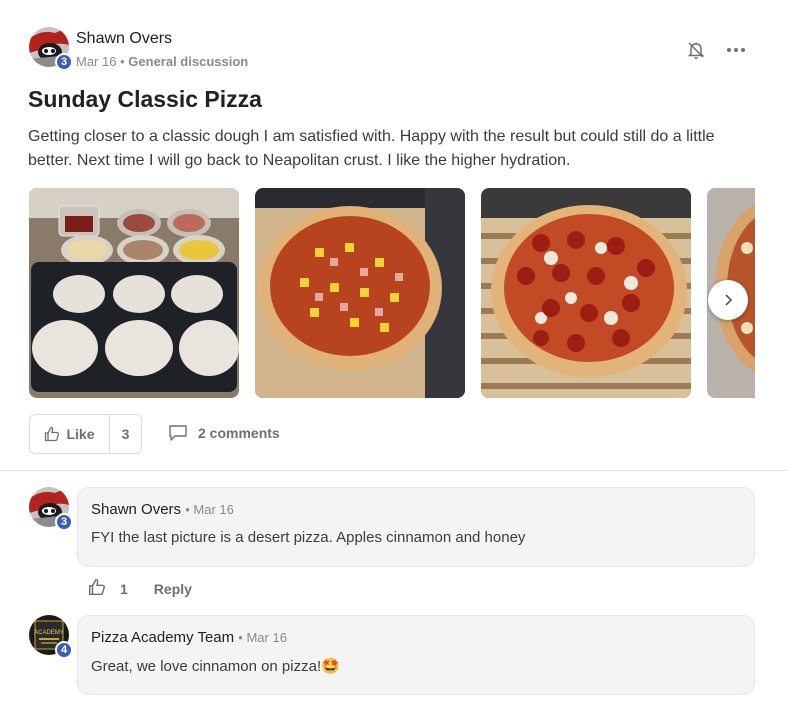 The height and width of the screenshot is (706, 787). What do you see at coordinates (80, 434) in the screenshot?
I see `like-label: Like` at bounding box center [80, 434].